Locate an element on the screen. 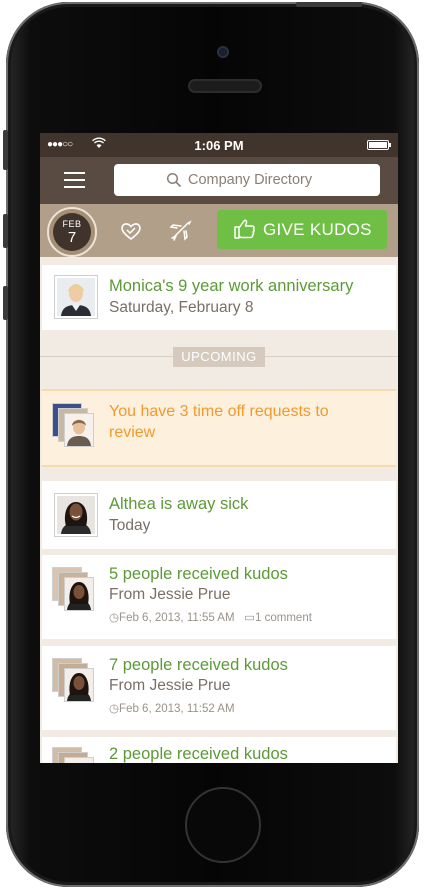 The width and height of the screenshot is (425, 890). kudos-title: 2 people received kudos is located at coordinates (198, 754).